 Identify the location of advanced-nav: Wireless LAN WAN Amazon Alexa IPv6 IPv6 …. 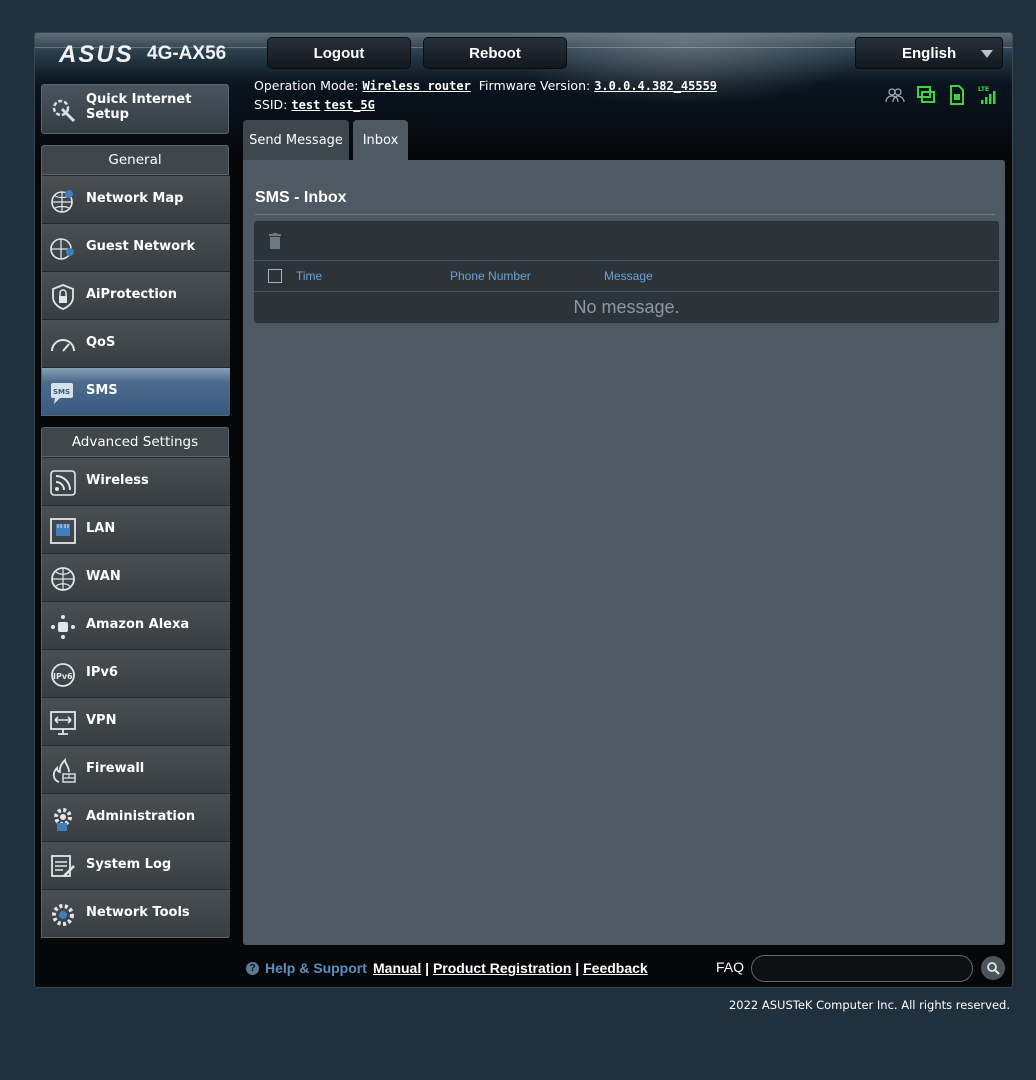
(135, 697).